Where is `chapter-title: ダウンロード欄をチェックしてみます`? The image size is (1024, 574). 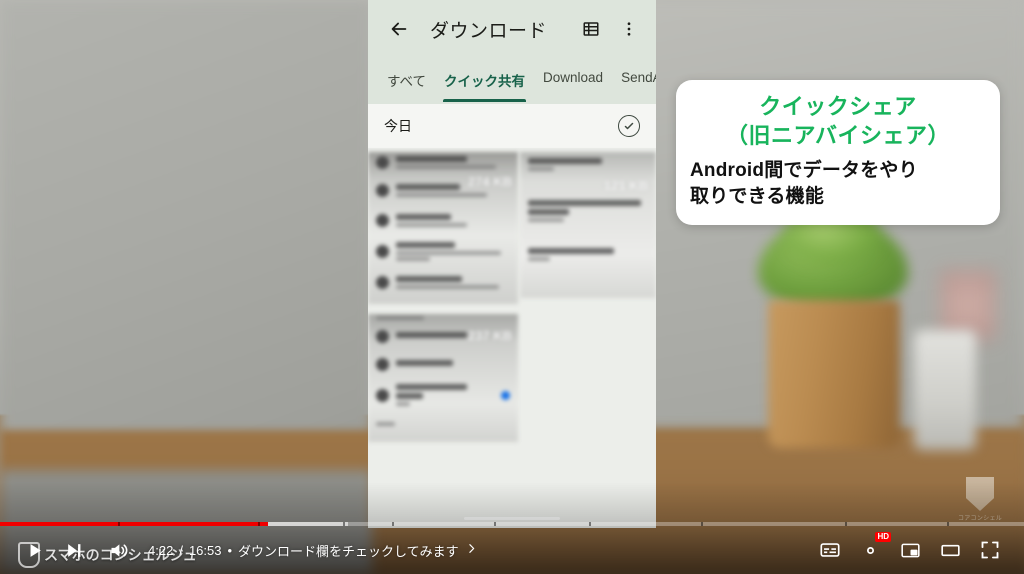 chapter-title: ダウンロード欄をチェックしてみます is located at coordinates (348, 550).